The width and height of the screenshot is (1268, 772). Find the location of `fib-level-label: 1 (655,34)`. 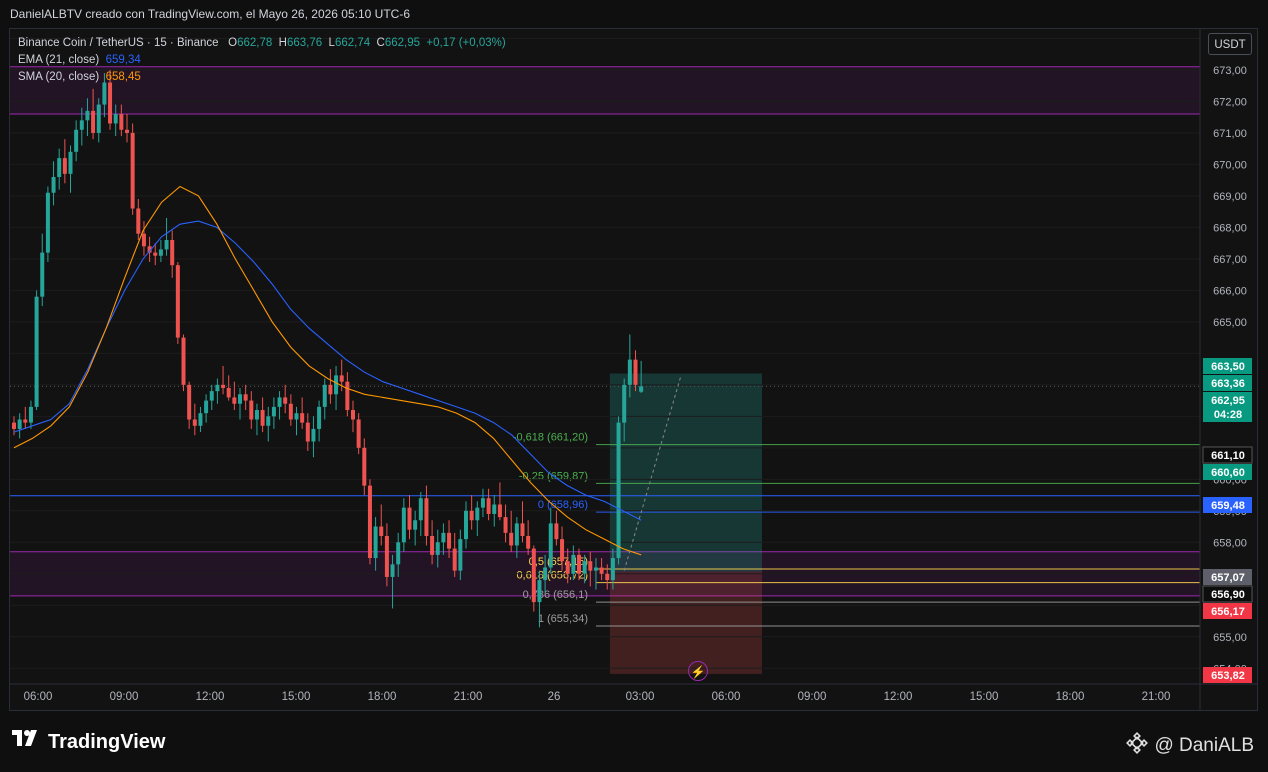

fib-level-label: 1 (655,34) is located at coordinates (563, 619).